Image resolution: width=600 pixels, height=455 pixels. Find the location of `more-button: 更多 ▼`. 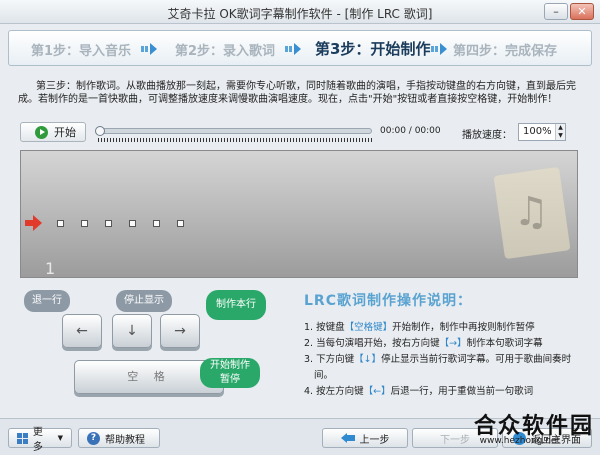

more-button: 更多 ▼ is located at coordinates (40, 440).